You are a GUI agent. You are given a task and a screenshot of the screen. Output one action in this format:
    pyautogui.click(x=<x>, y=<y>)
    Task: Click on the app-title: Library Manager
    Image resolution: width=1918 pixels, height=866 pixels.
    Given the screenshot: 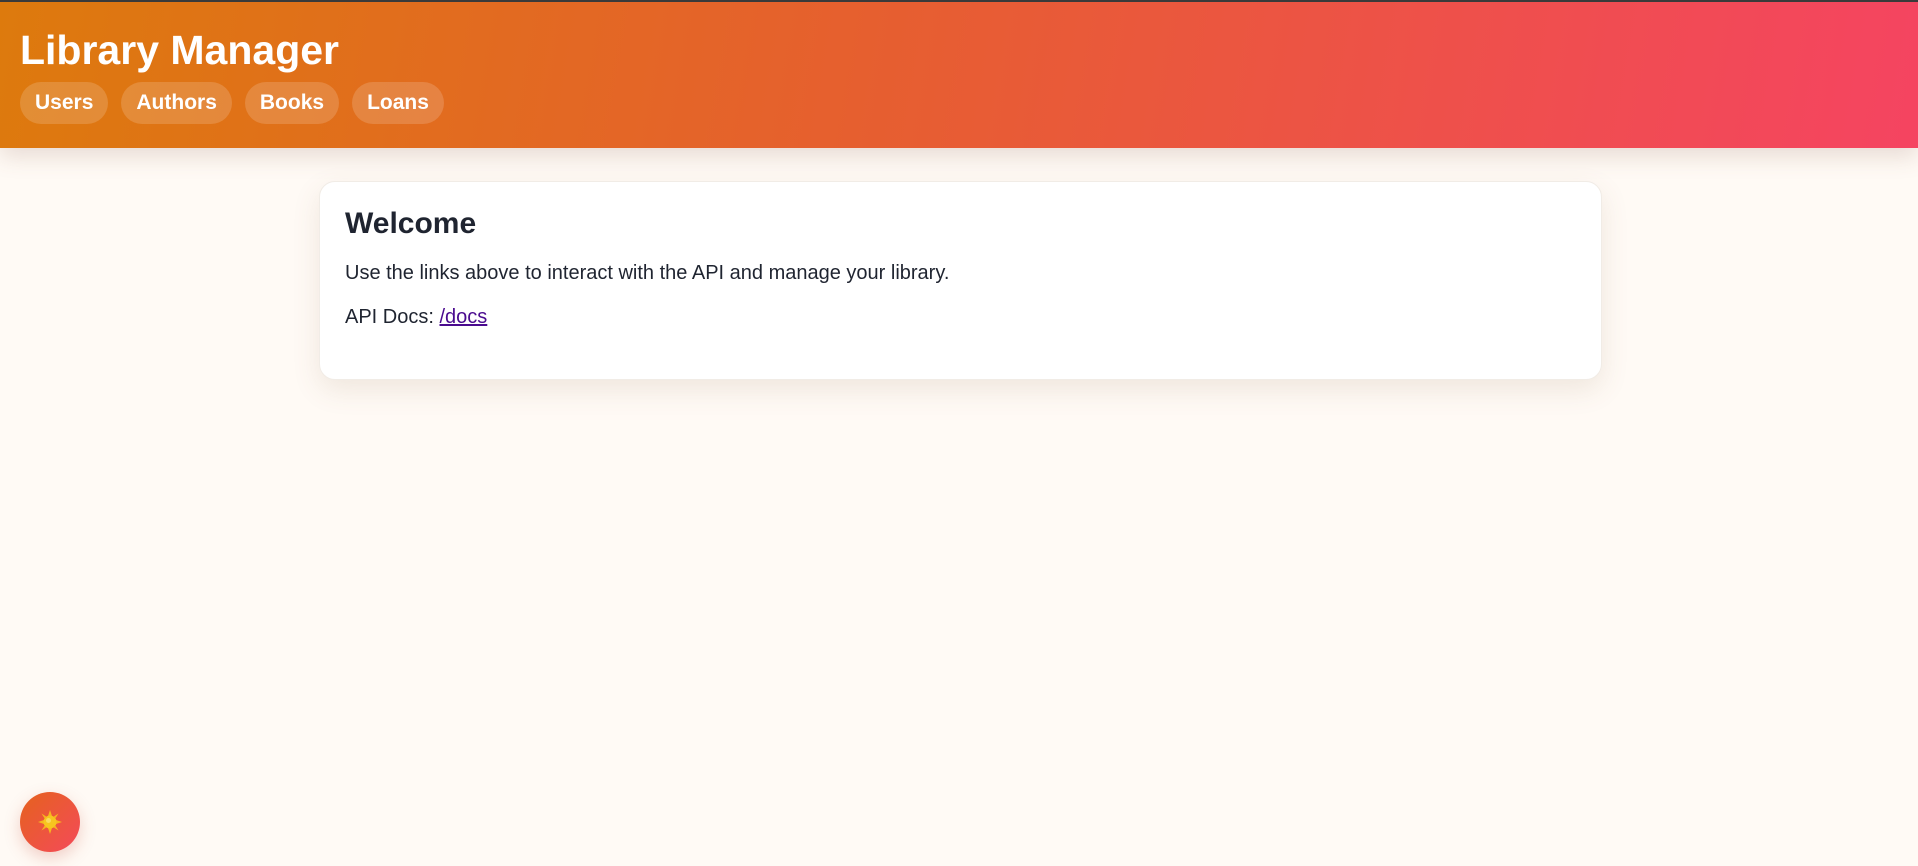 What is the action you would take?
    pyautogui.click(x=179, y=50)
    